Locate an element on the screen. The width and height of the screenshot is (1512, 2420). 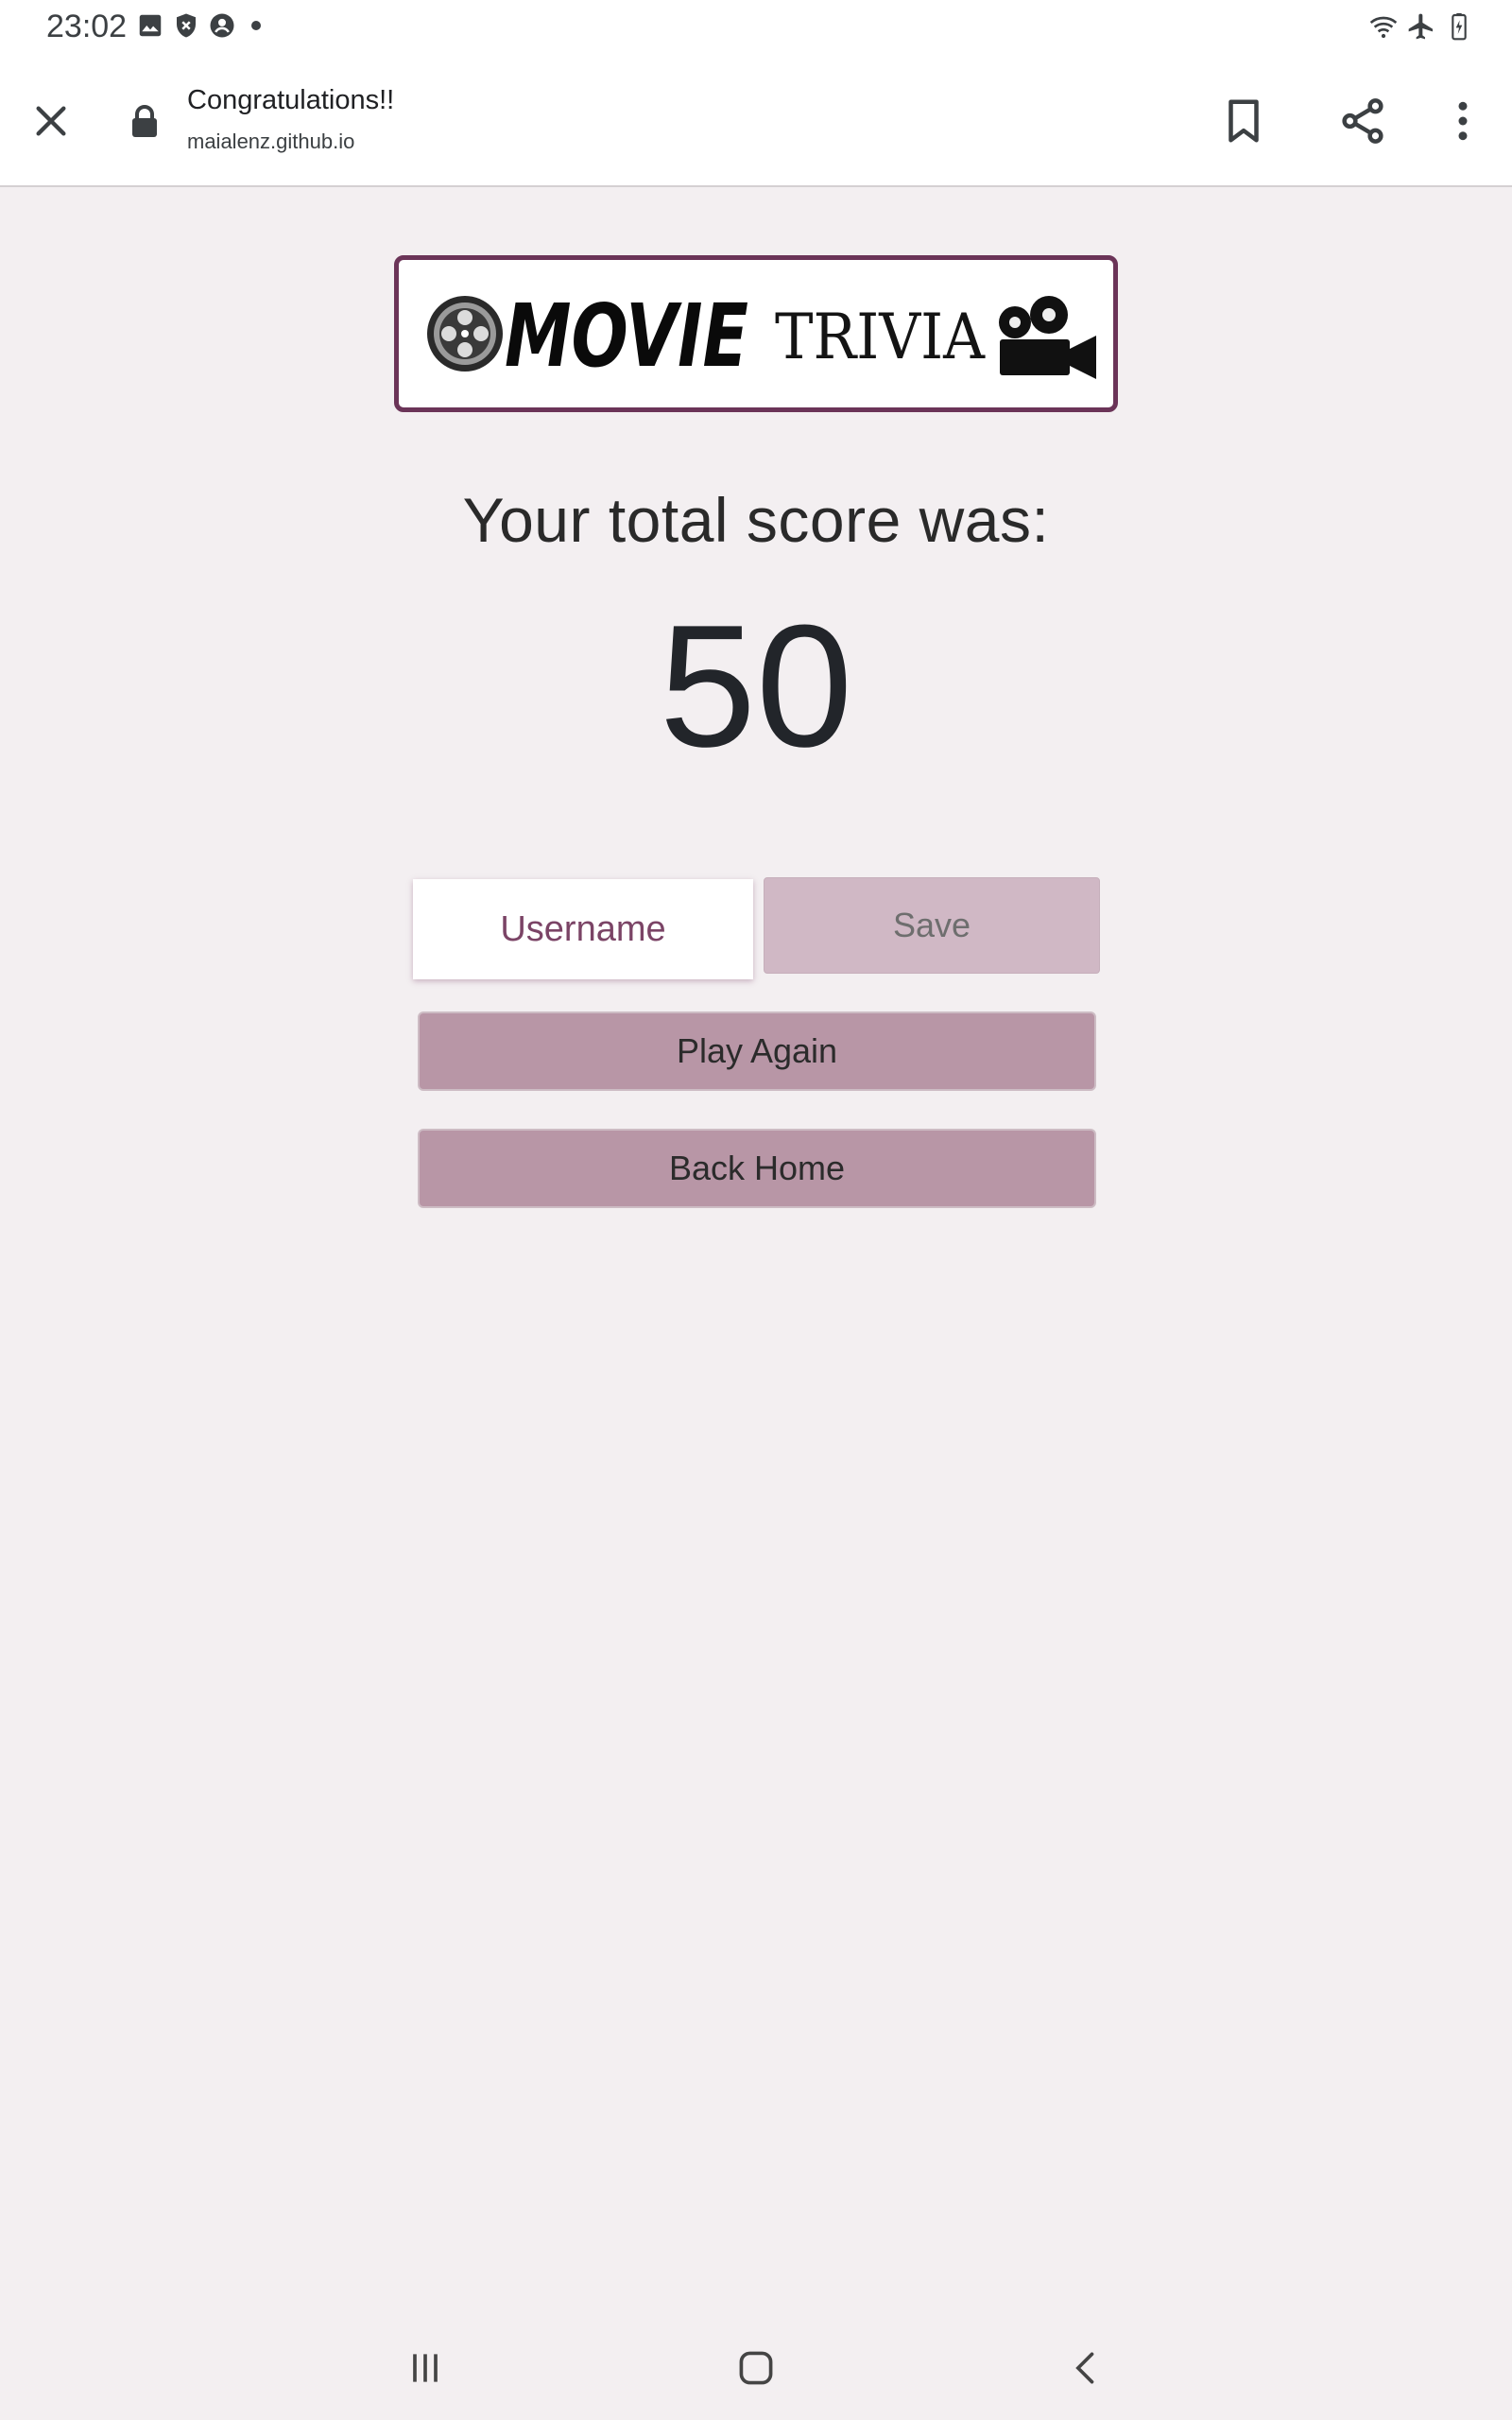
page-url: maialenz.github.io is located at coordinates (270, 142).